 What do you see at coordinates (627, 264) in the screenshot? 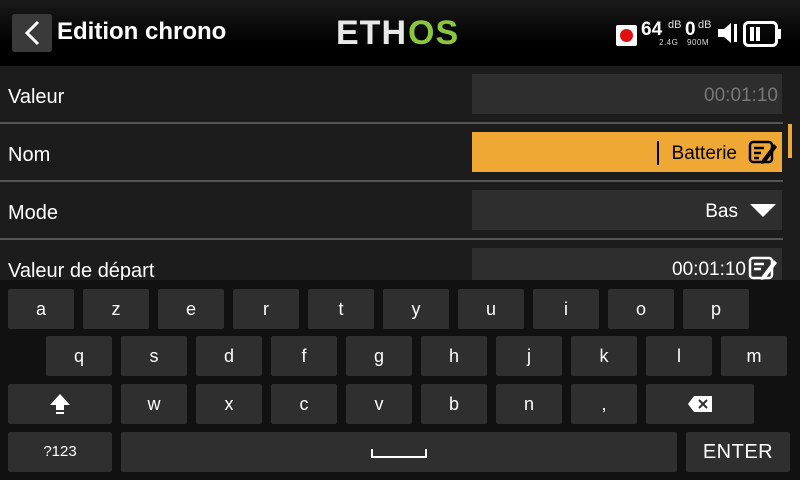
I see `start-value-input: 00:01:10` at bounding box center [627, 264].